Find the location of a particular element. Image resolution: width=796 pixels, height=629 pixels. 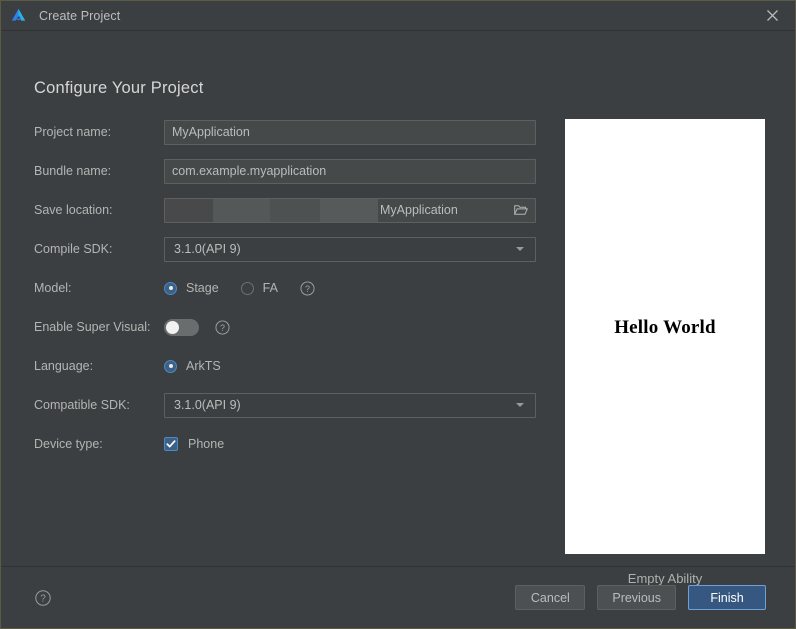

redacted-path is located at coordinates (271, 210).